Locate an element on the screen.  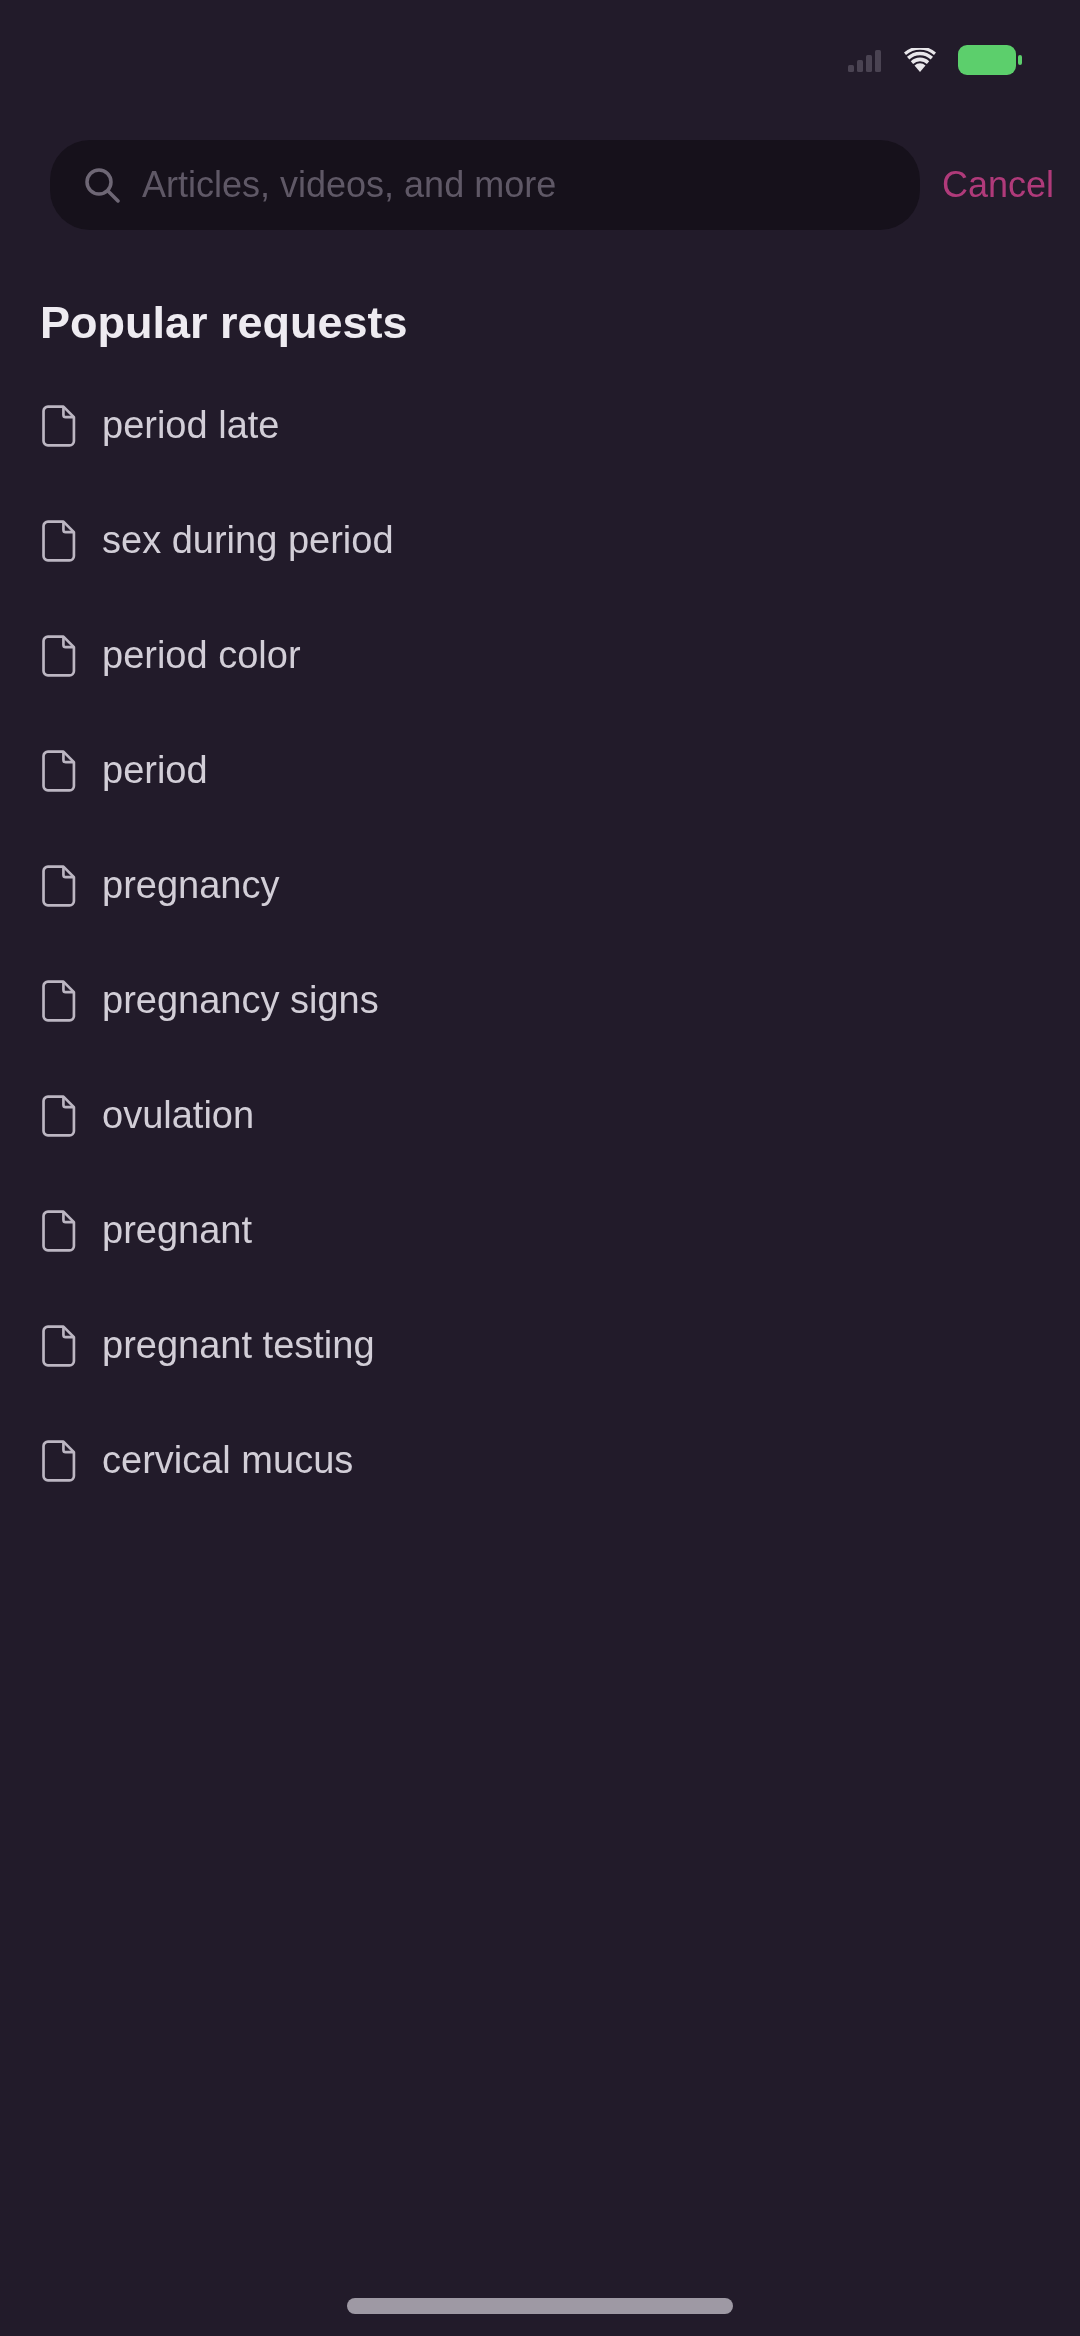
battery-icon is located at coordinates (990, 60).